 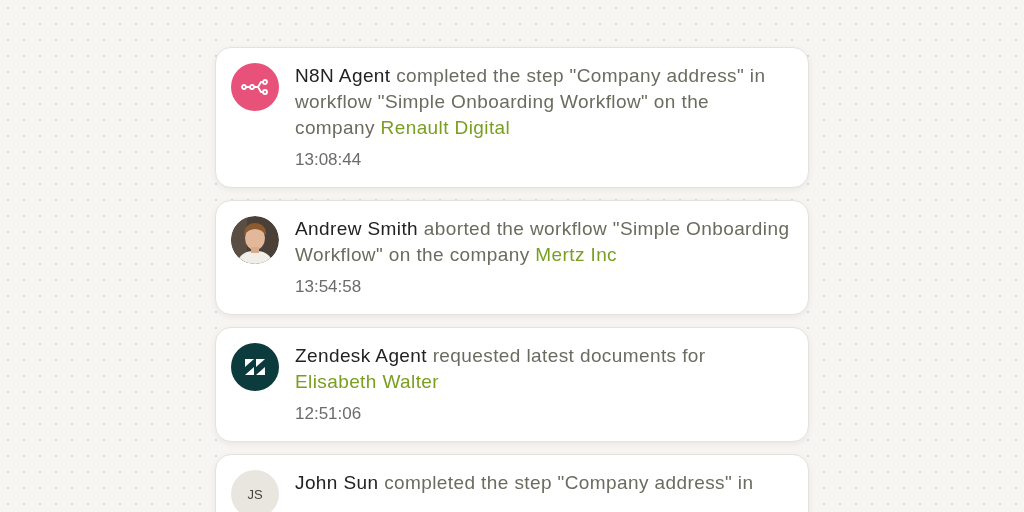 I want to click on activity-text: John Sun completed the step "Company address" in, so click(x=525, y=483).